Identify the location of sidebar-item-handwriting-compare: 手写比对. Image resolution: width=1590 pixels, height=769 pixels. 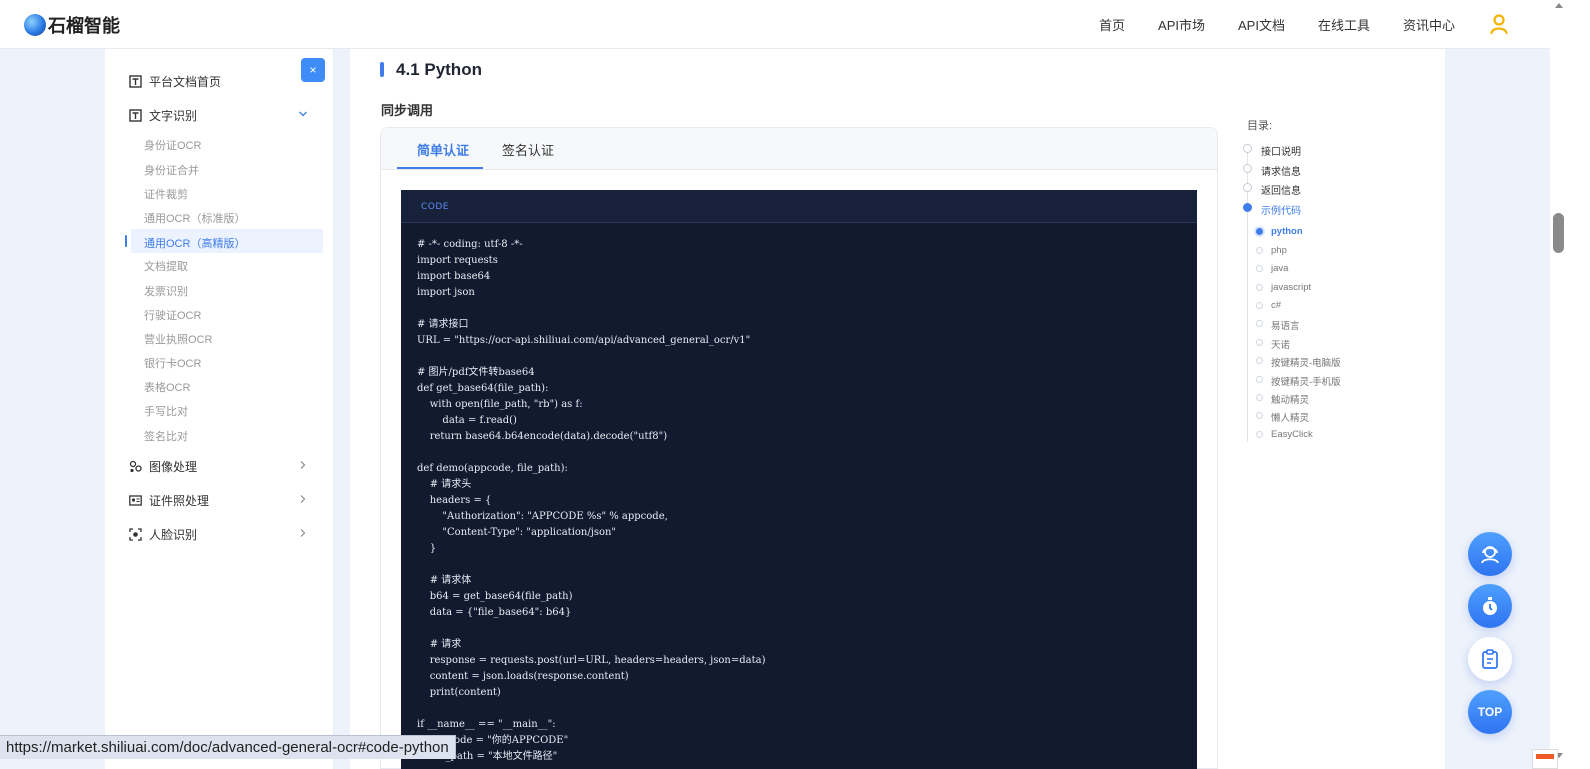
(166, 411).